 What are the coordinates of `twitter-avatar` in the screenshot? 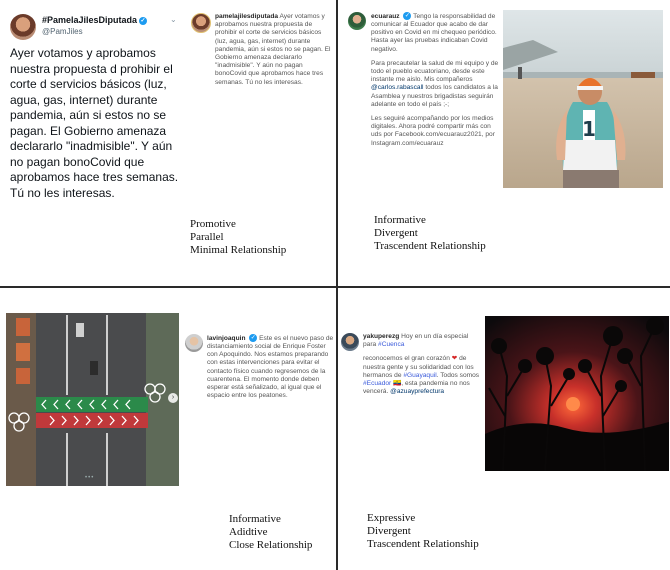 It's located at (23, 27).